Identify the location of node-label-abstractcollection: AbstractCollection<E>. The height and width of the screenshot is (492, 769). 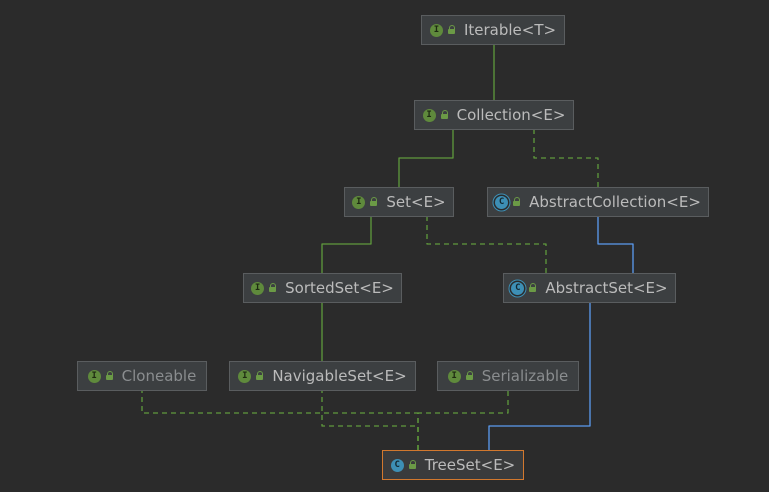
(615, 202).